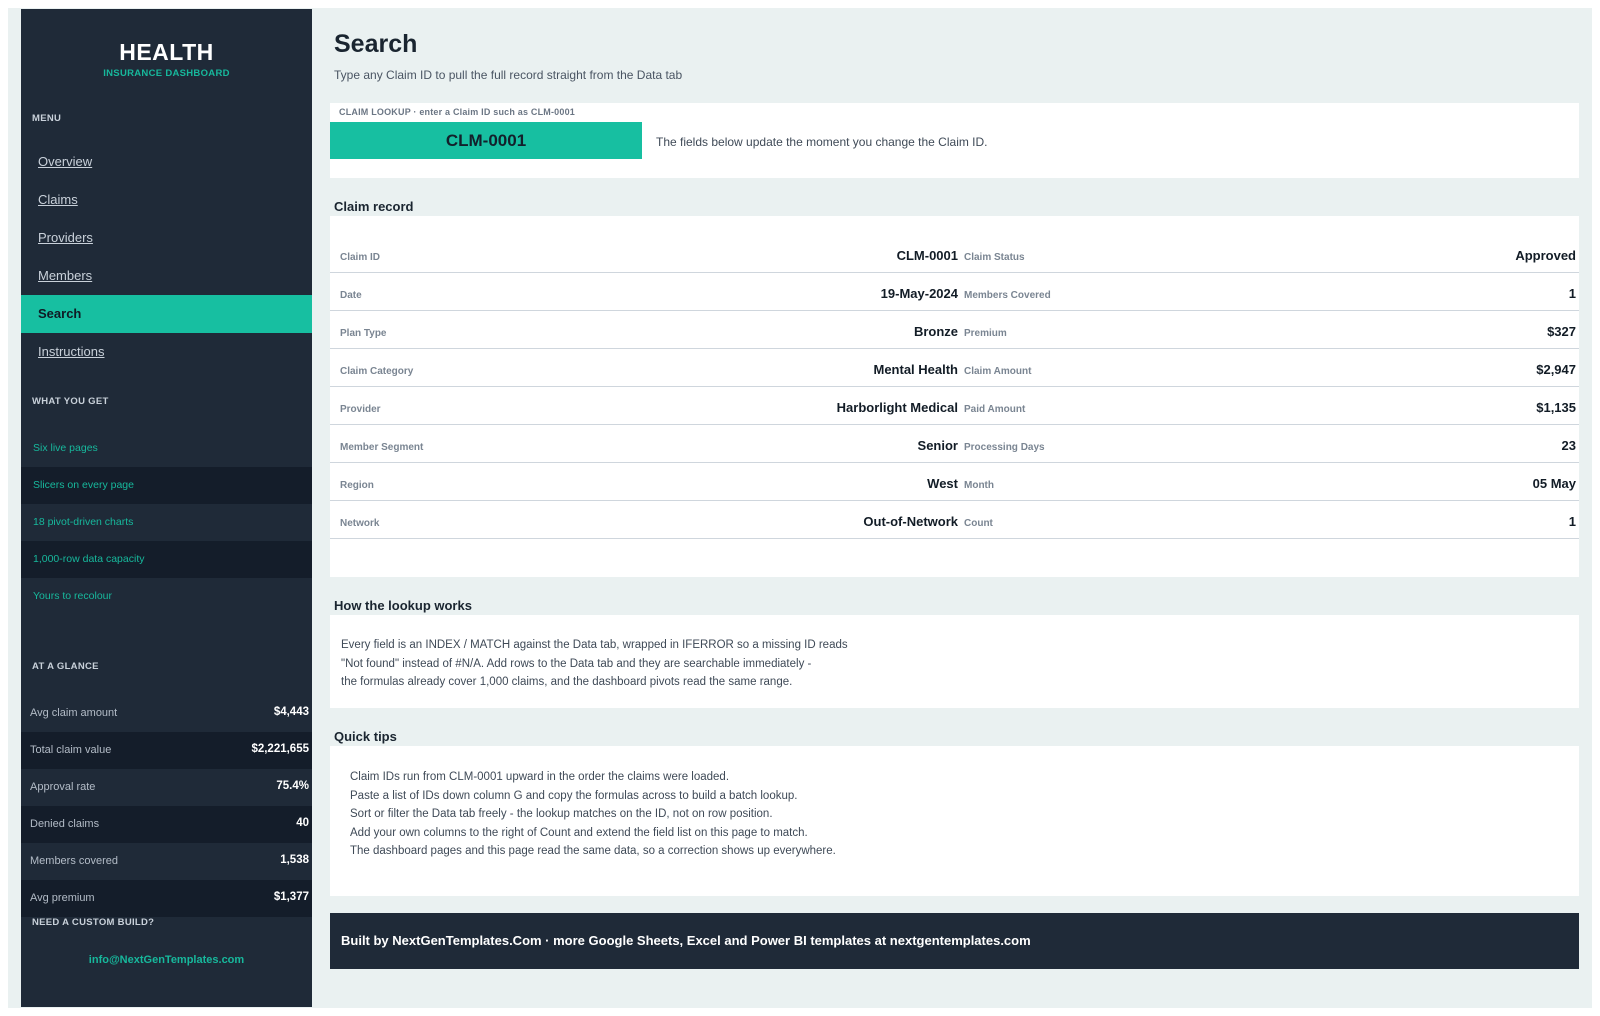  I want to click on nav-item-search: Search, so click(166, 314).